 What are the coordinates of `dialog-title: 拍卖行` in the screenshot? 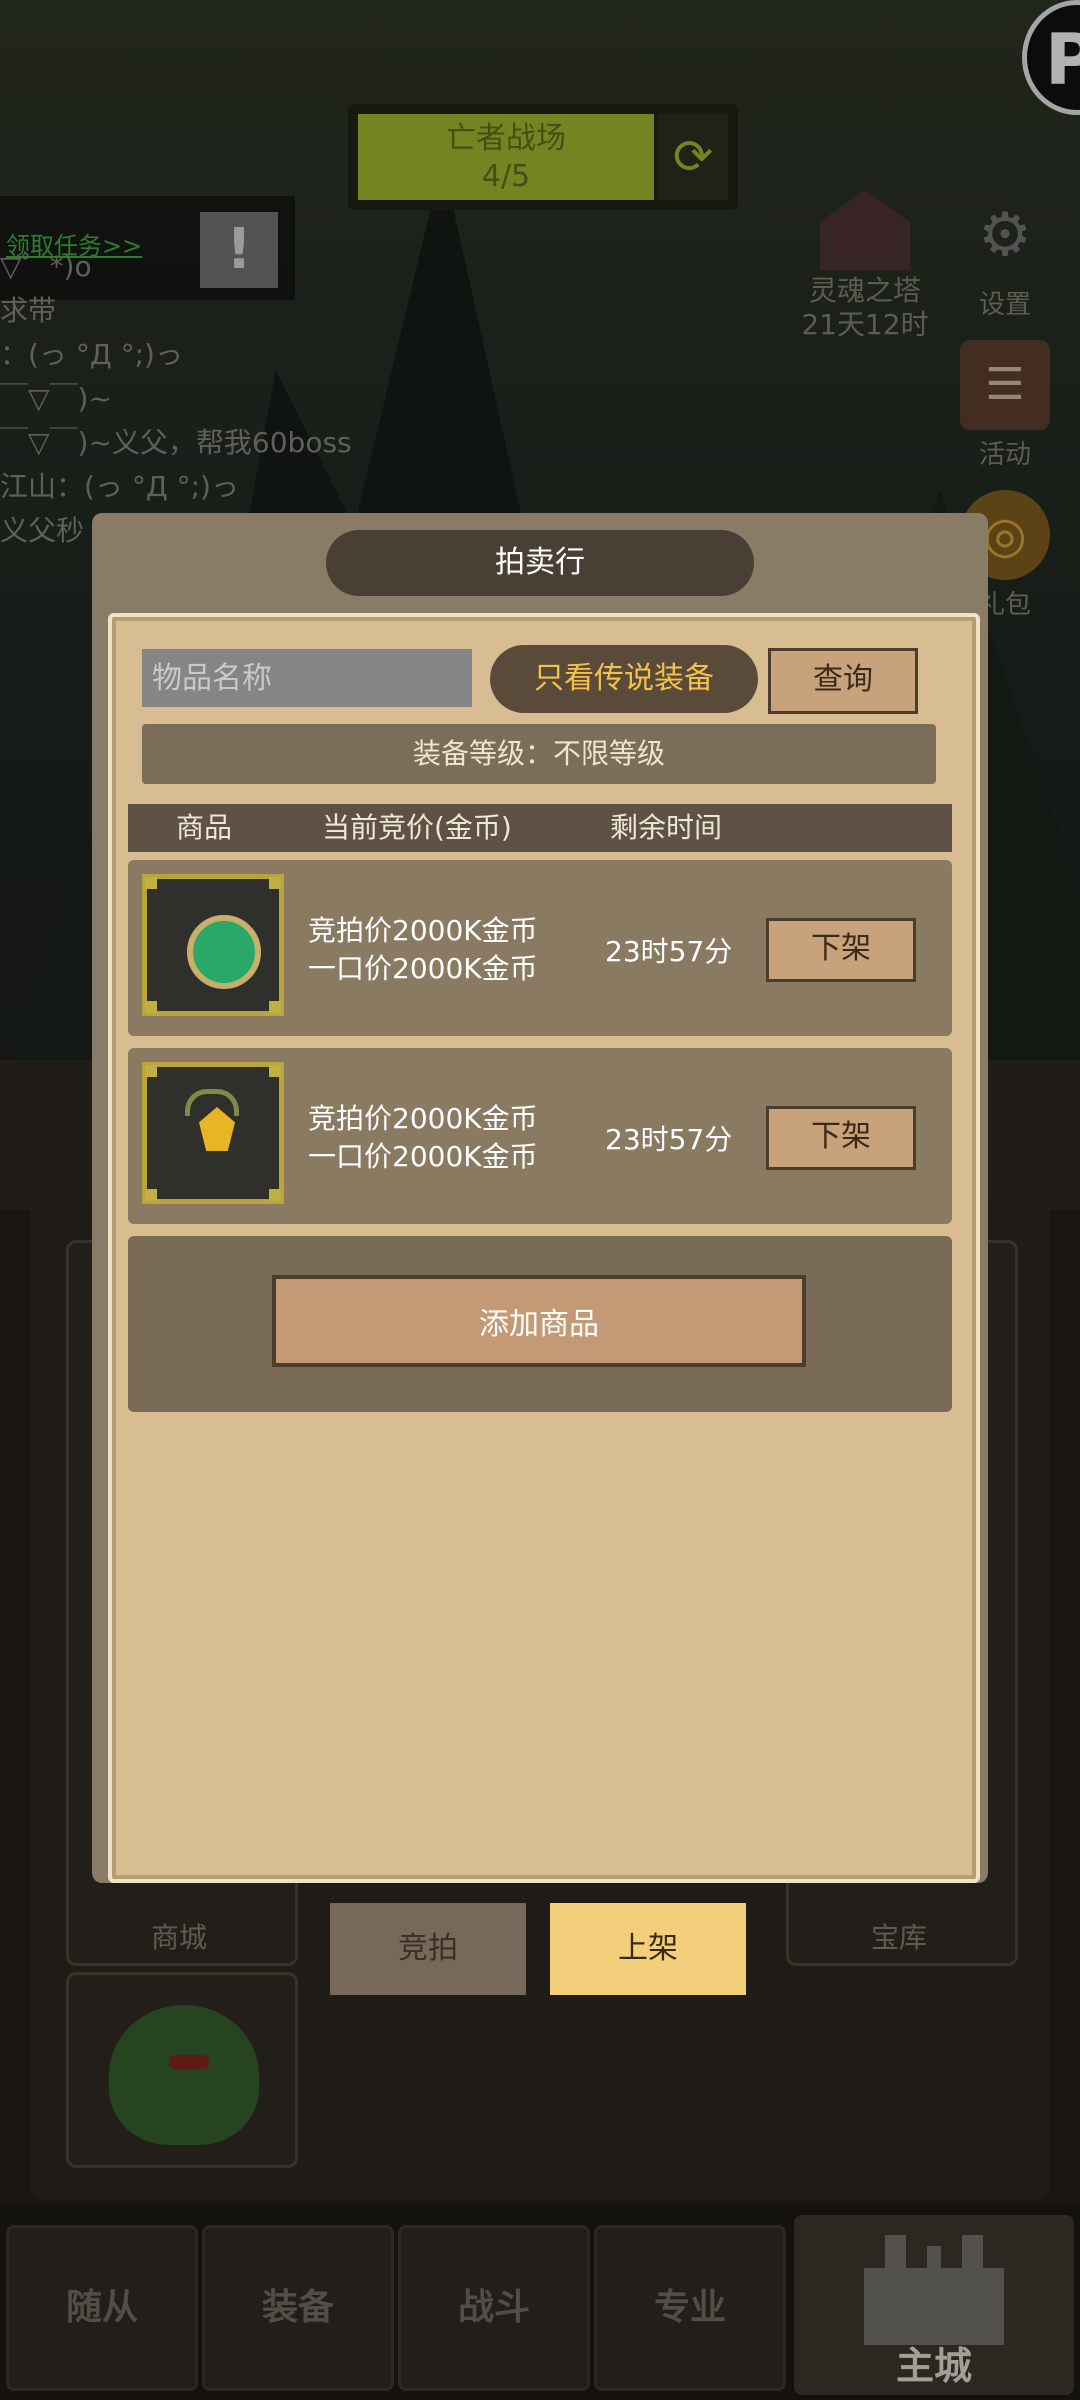 It's located at (540, 563).